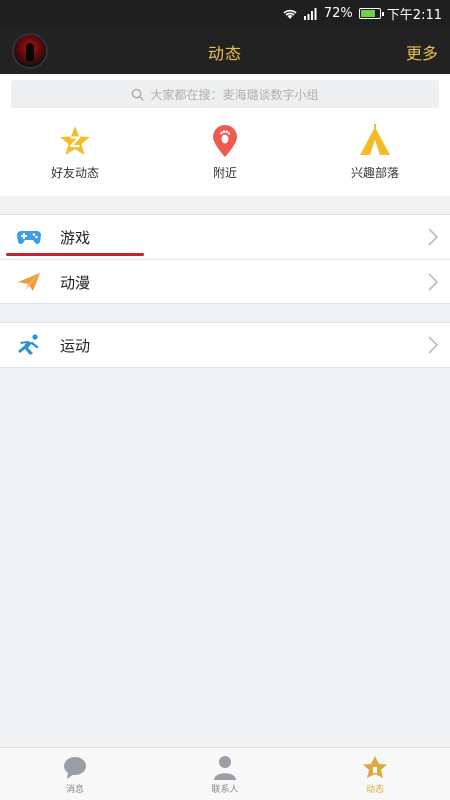 The image size is (450, 800). I want to click on status-indicators: 72% 下午2:11, so click(362, 13).